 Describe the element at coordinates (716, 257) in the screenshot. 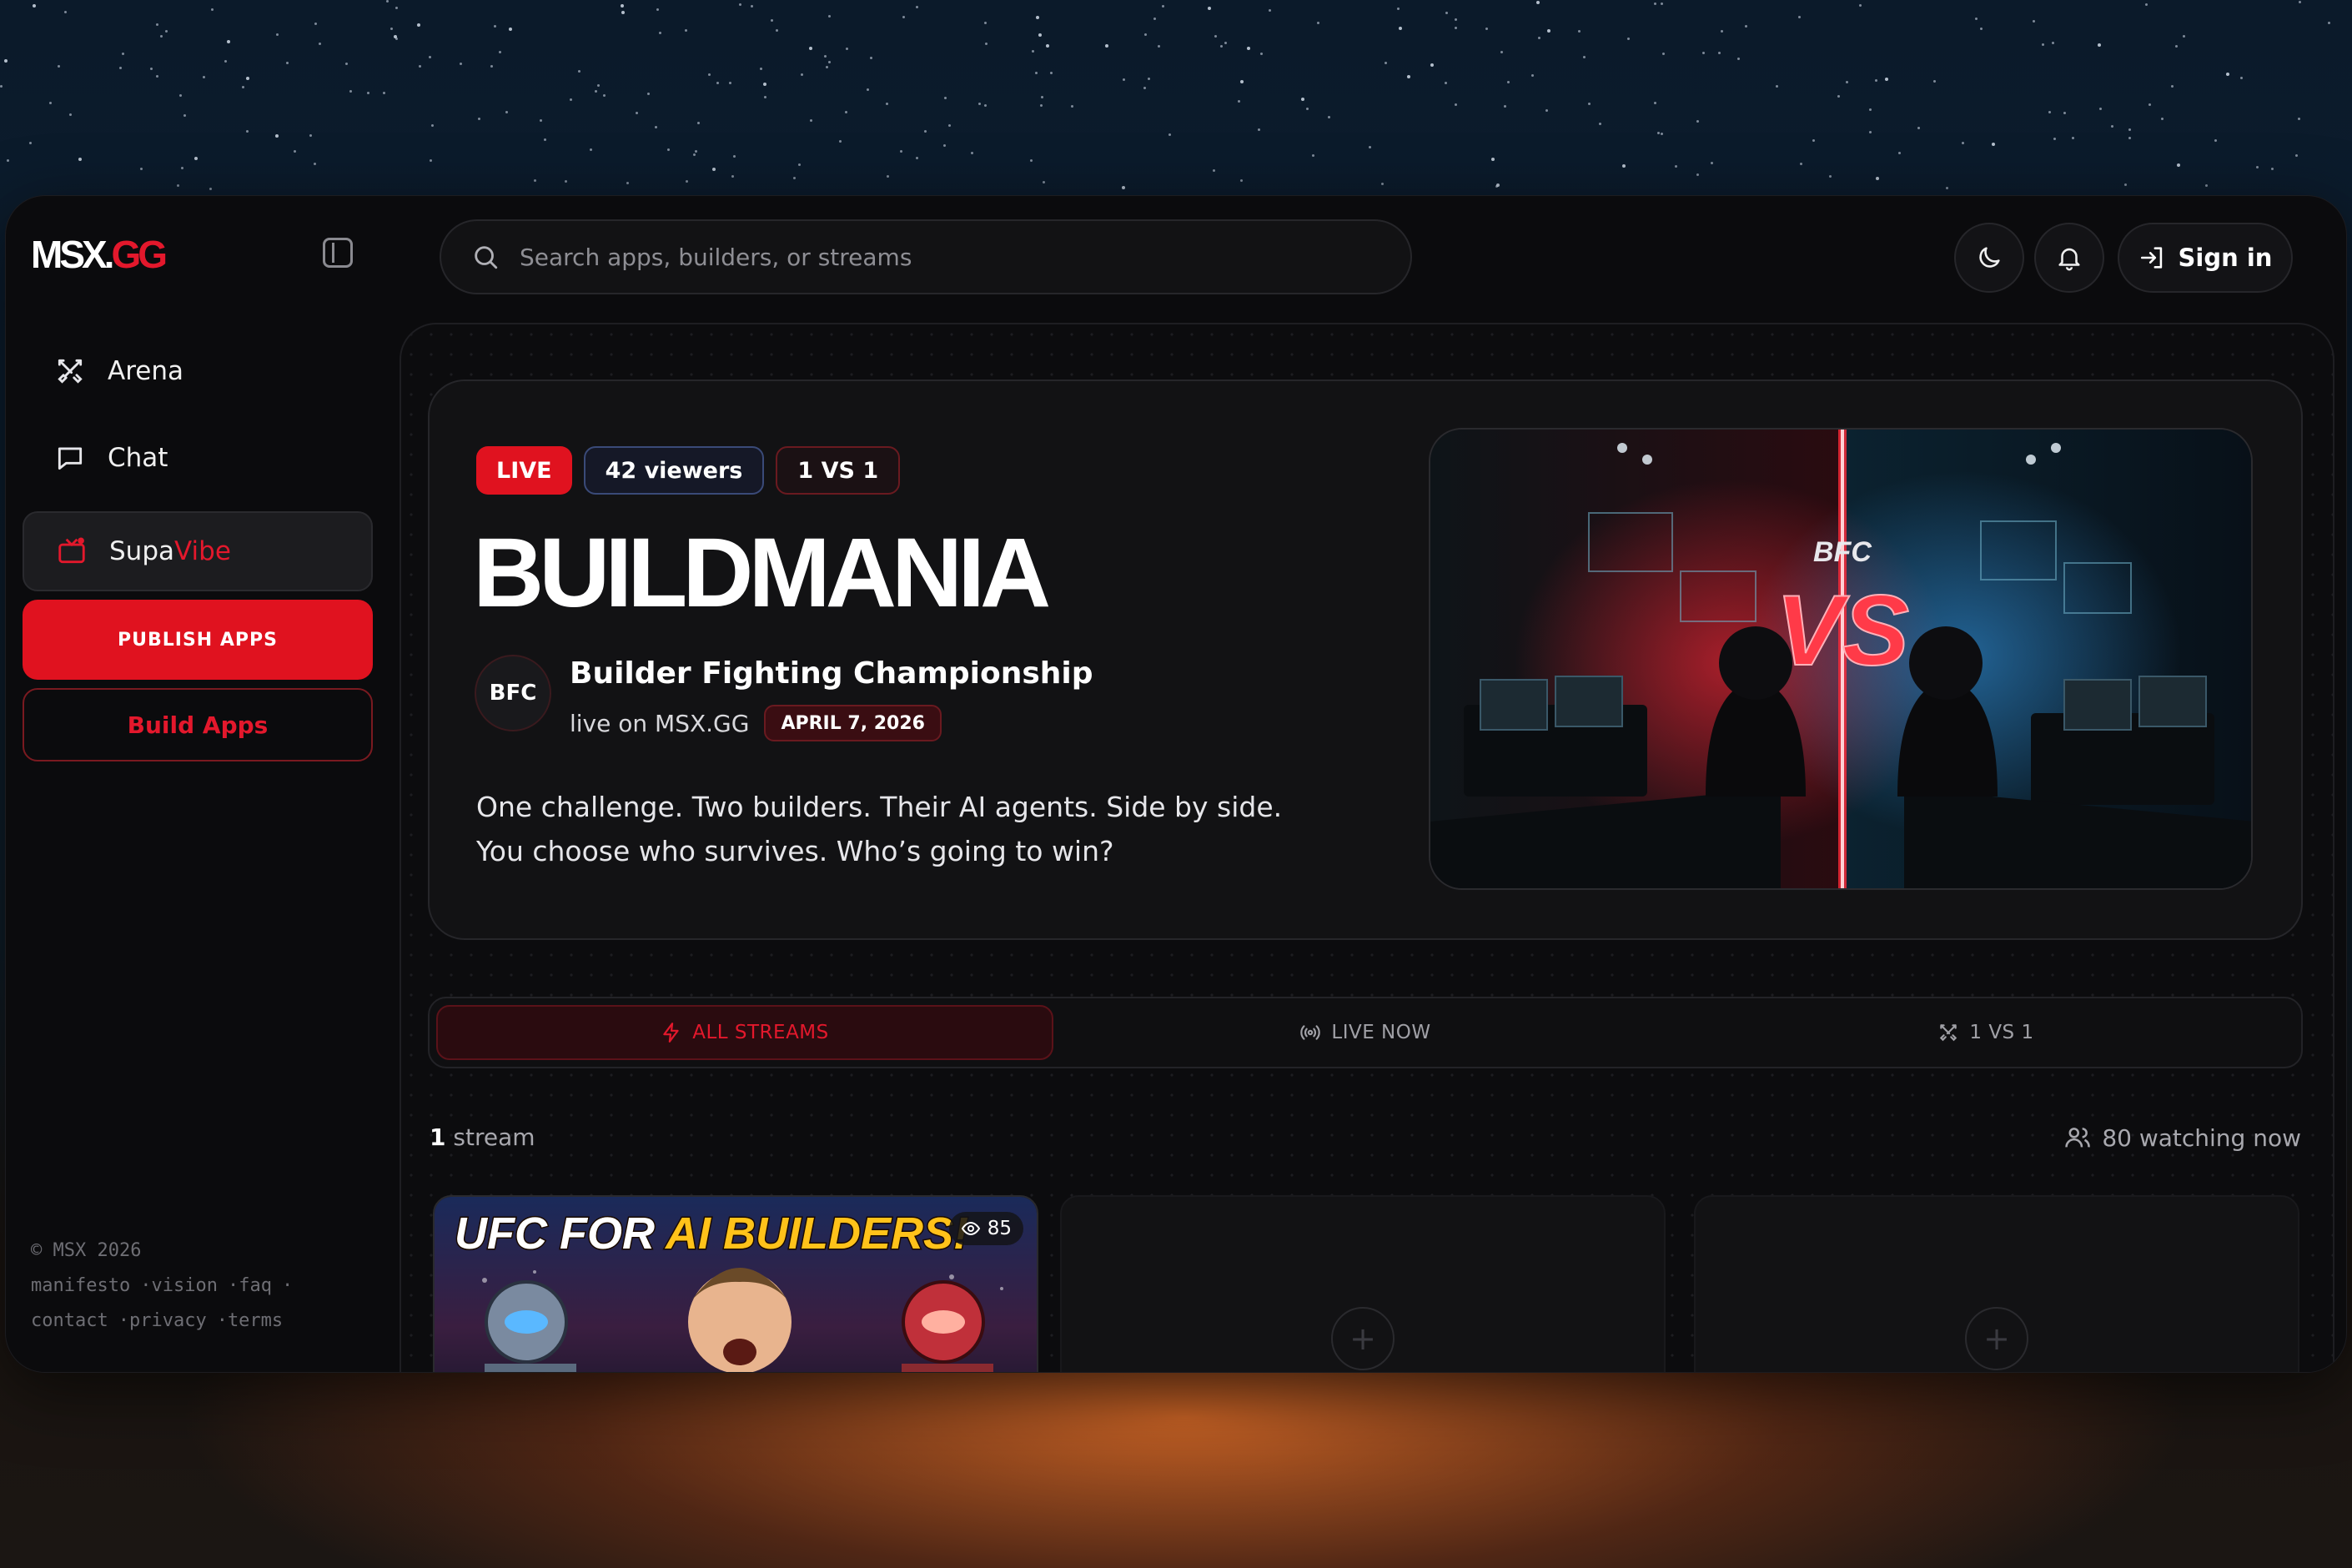

I see `search-placeholder: Search apps, builders, or streams` at that location.